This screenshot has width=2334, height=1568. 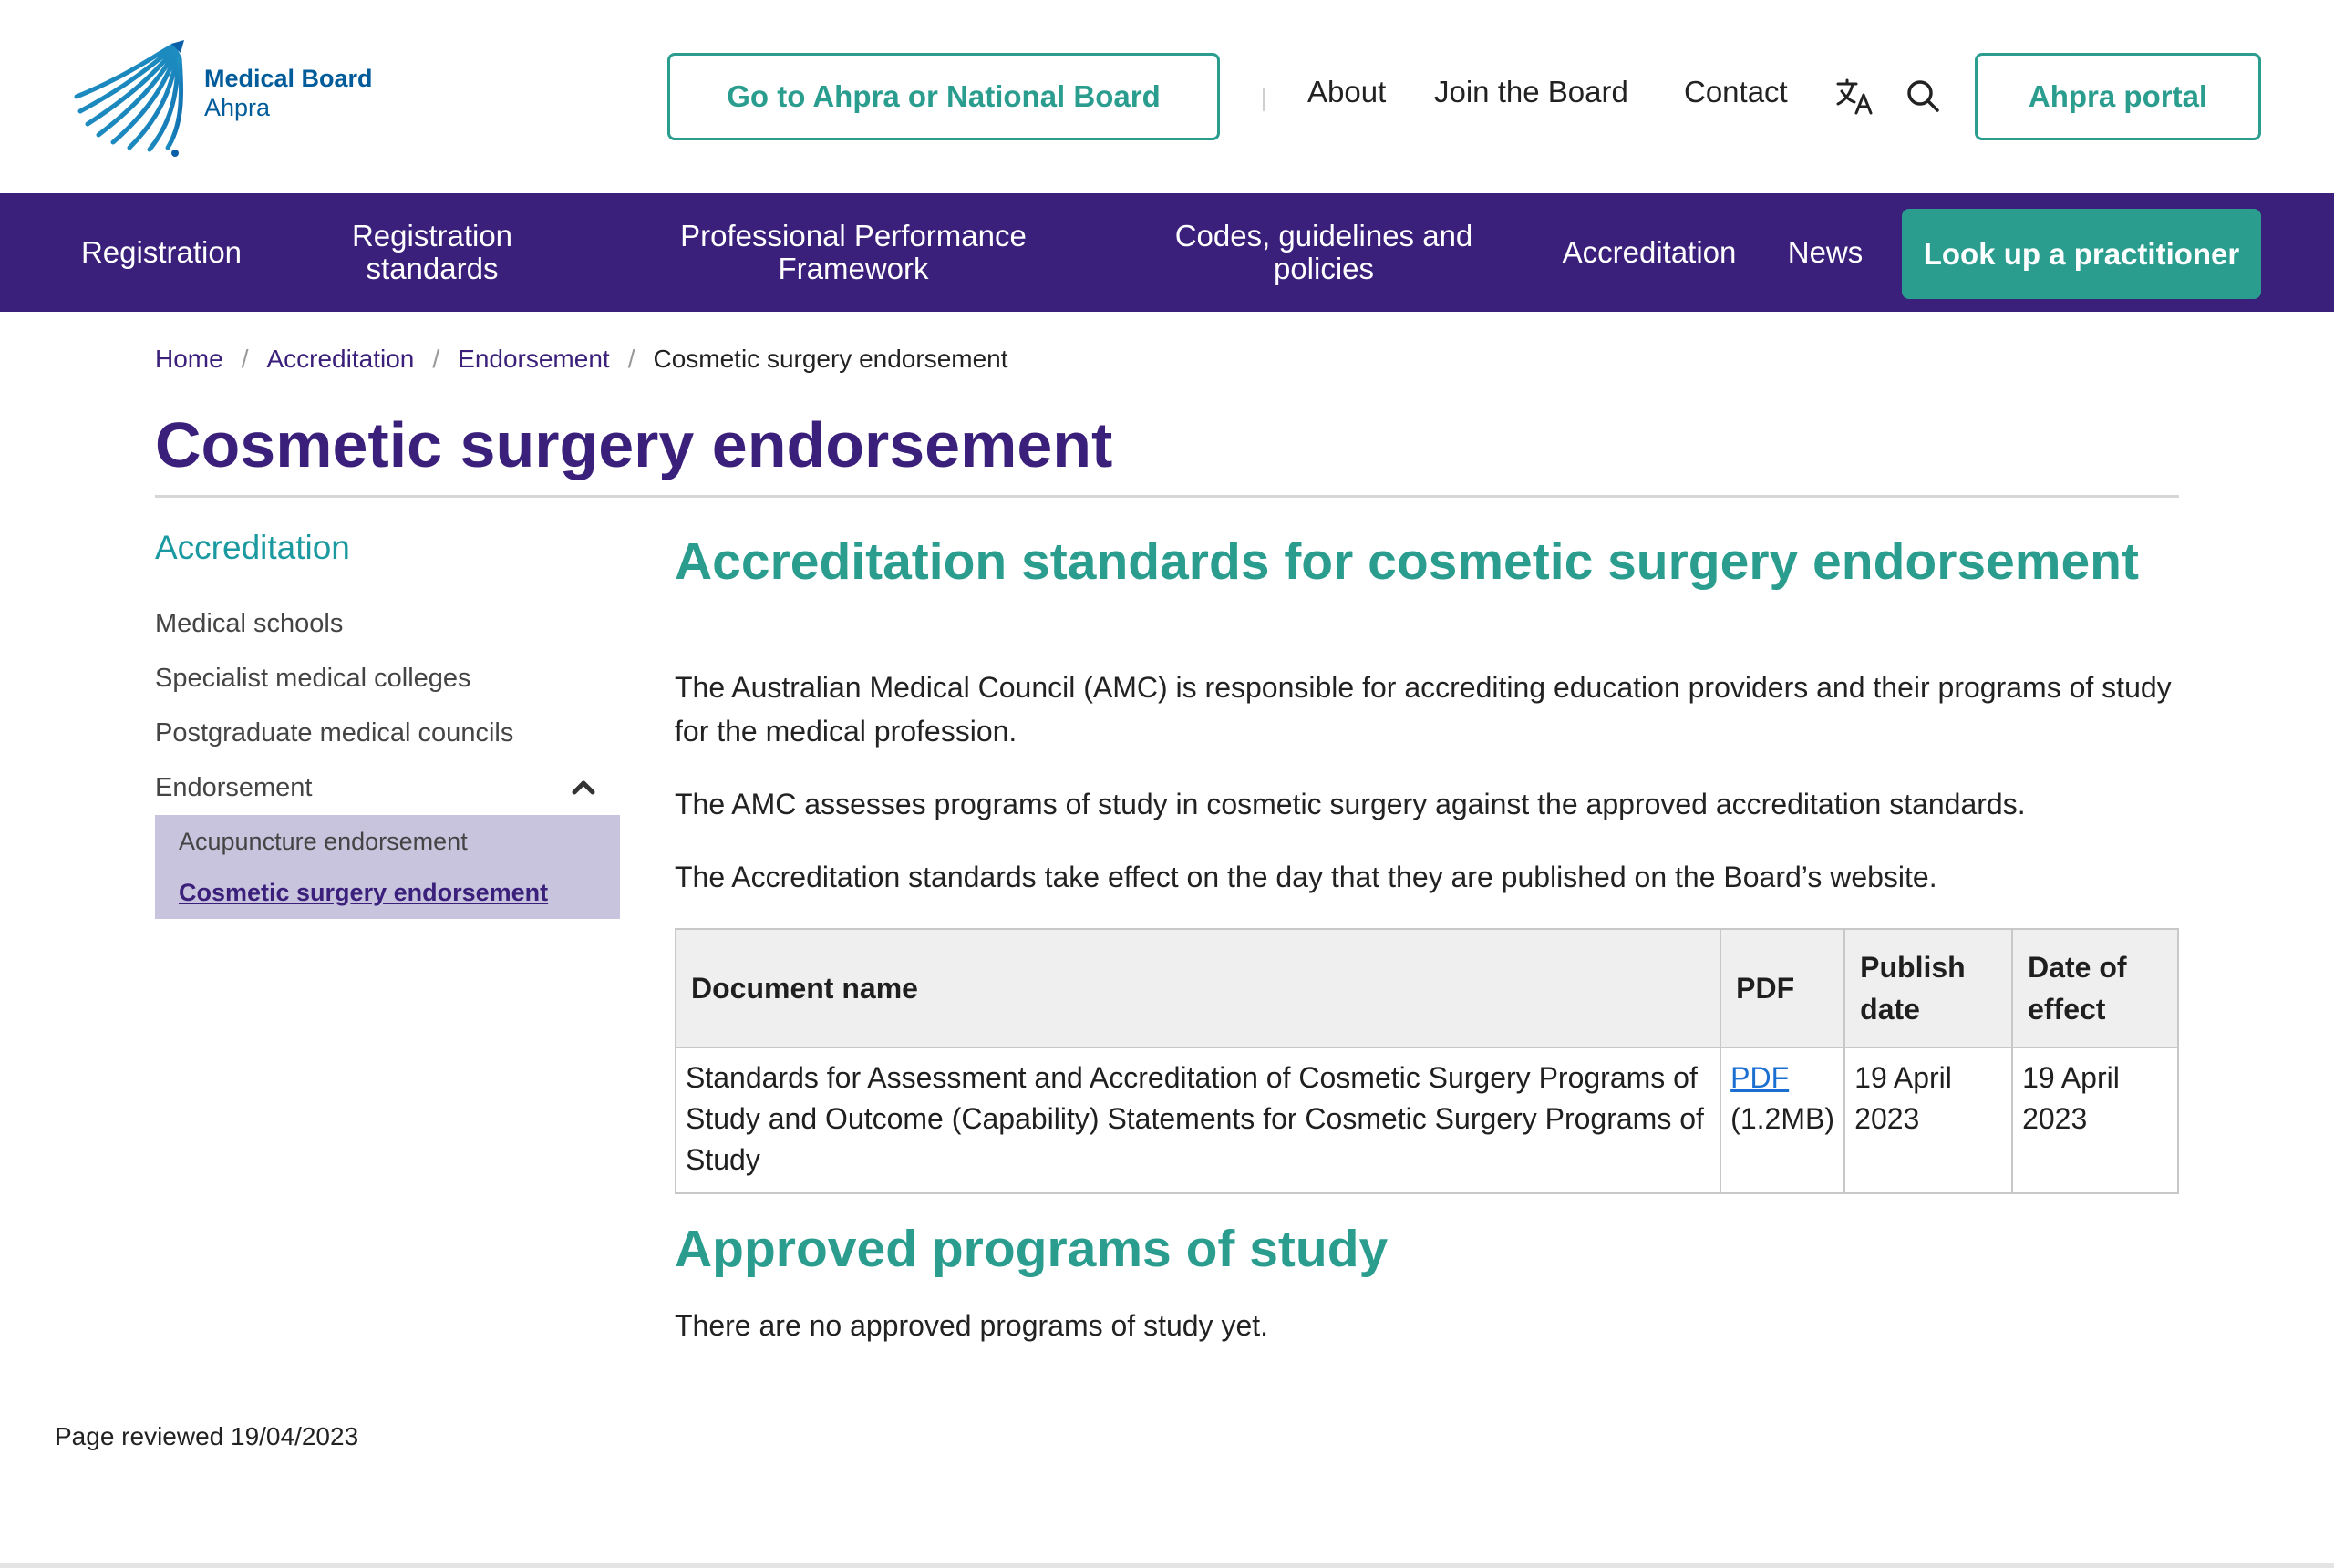 What do you see at coordinates (583, 787) in the screenshot?
I see `chevron-up-icon` at bounding box center [583, 787].